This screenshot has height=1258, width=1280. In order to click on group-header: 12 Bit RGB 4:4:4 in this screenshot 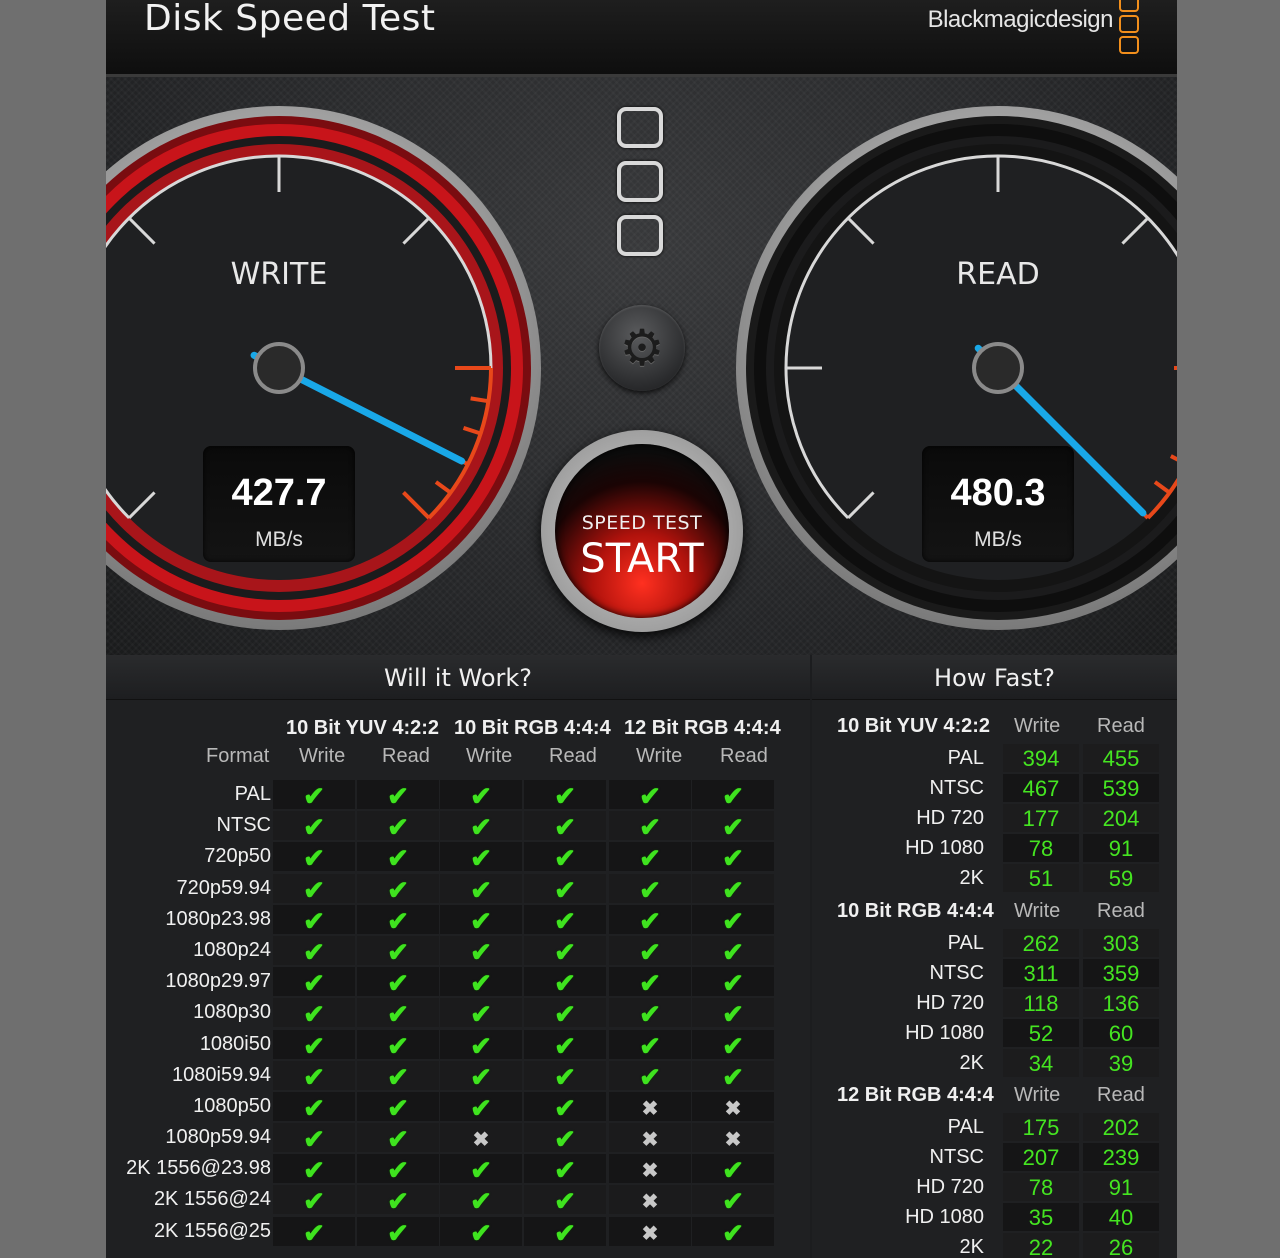, I will do `click(702, 728)`.